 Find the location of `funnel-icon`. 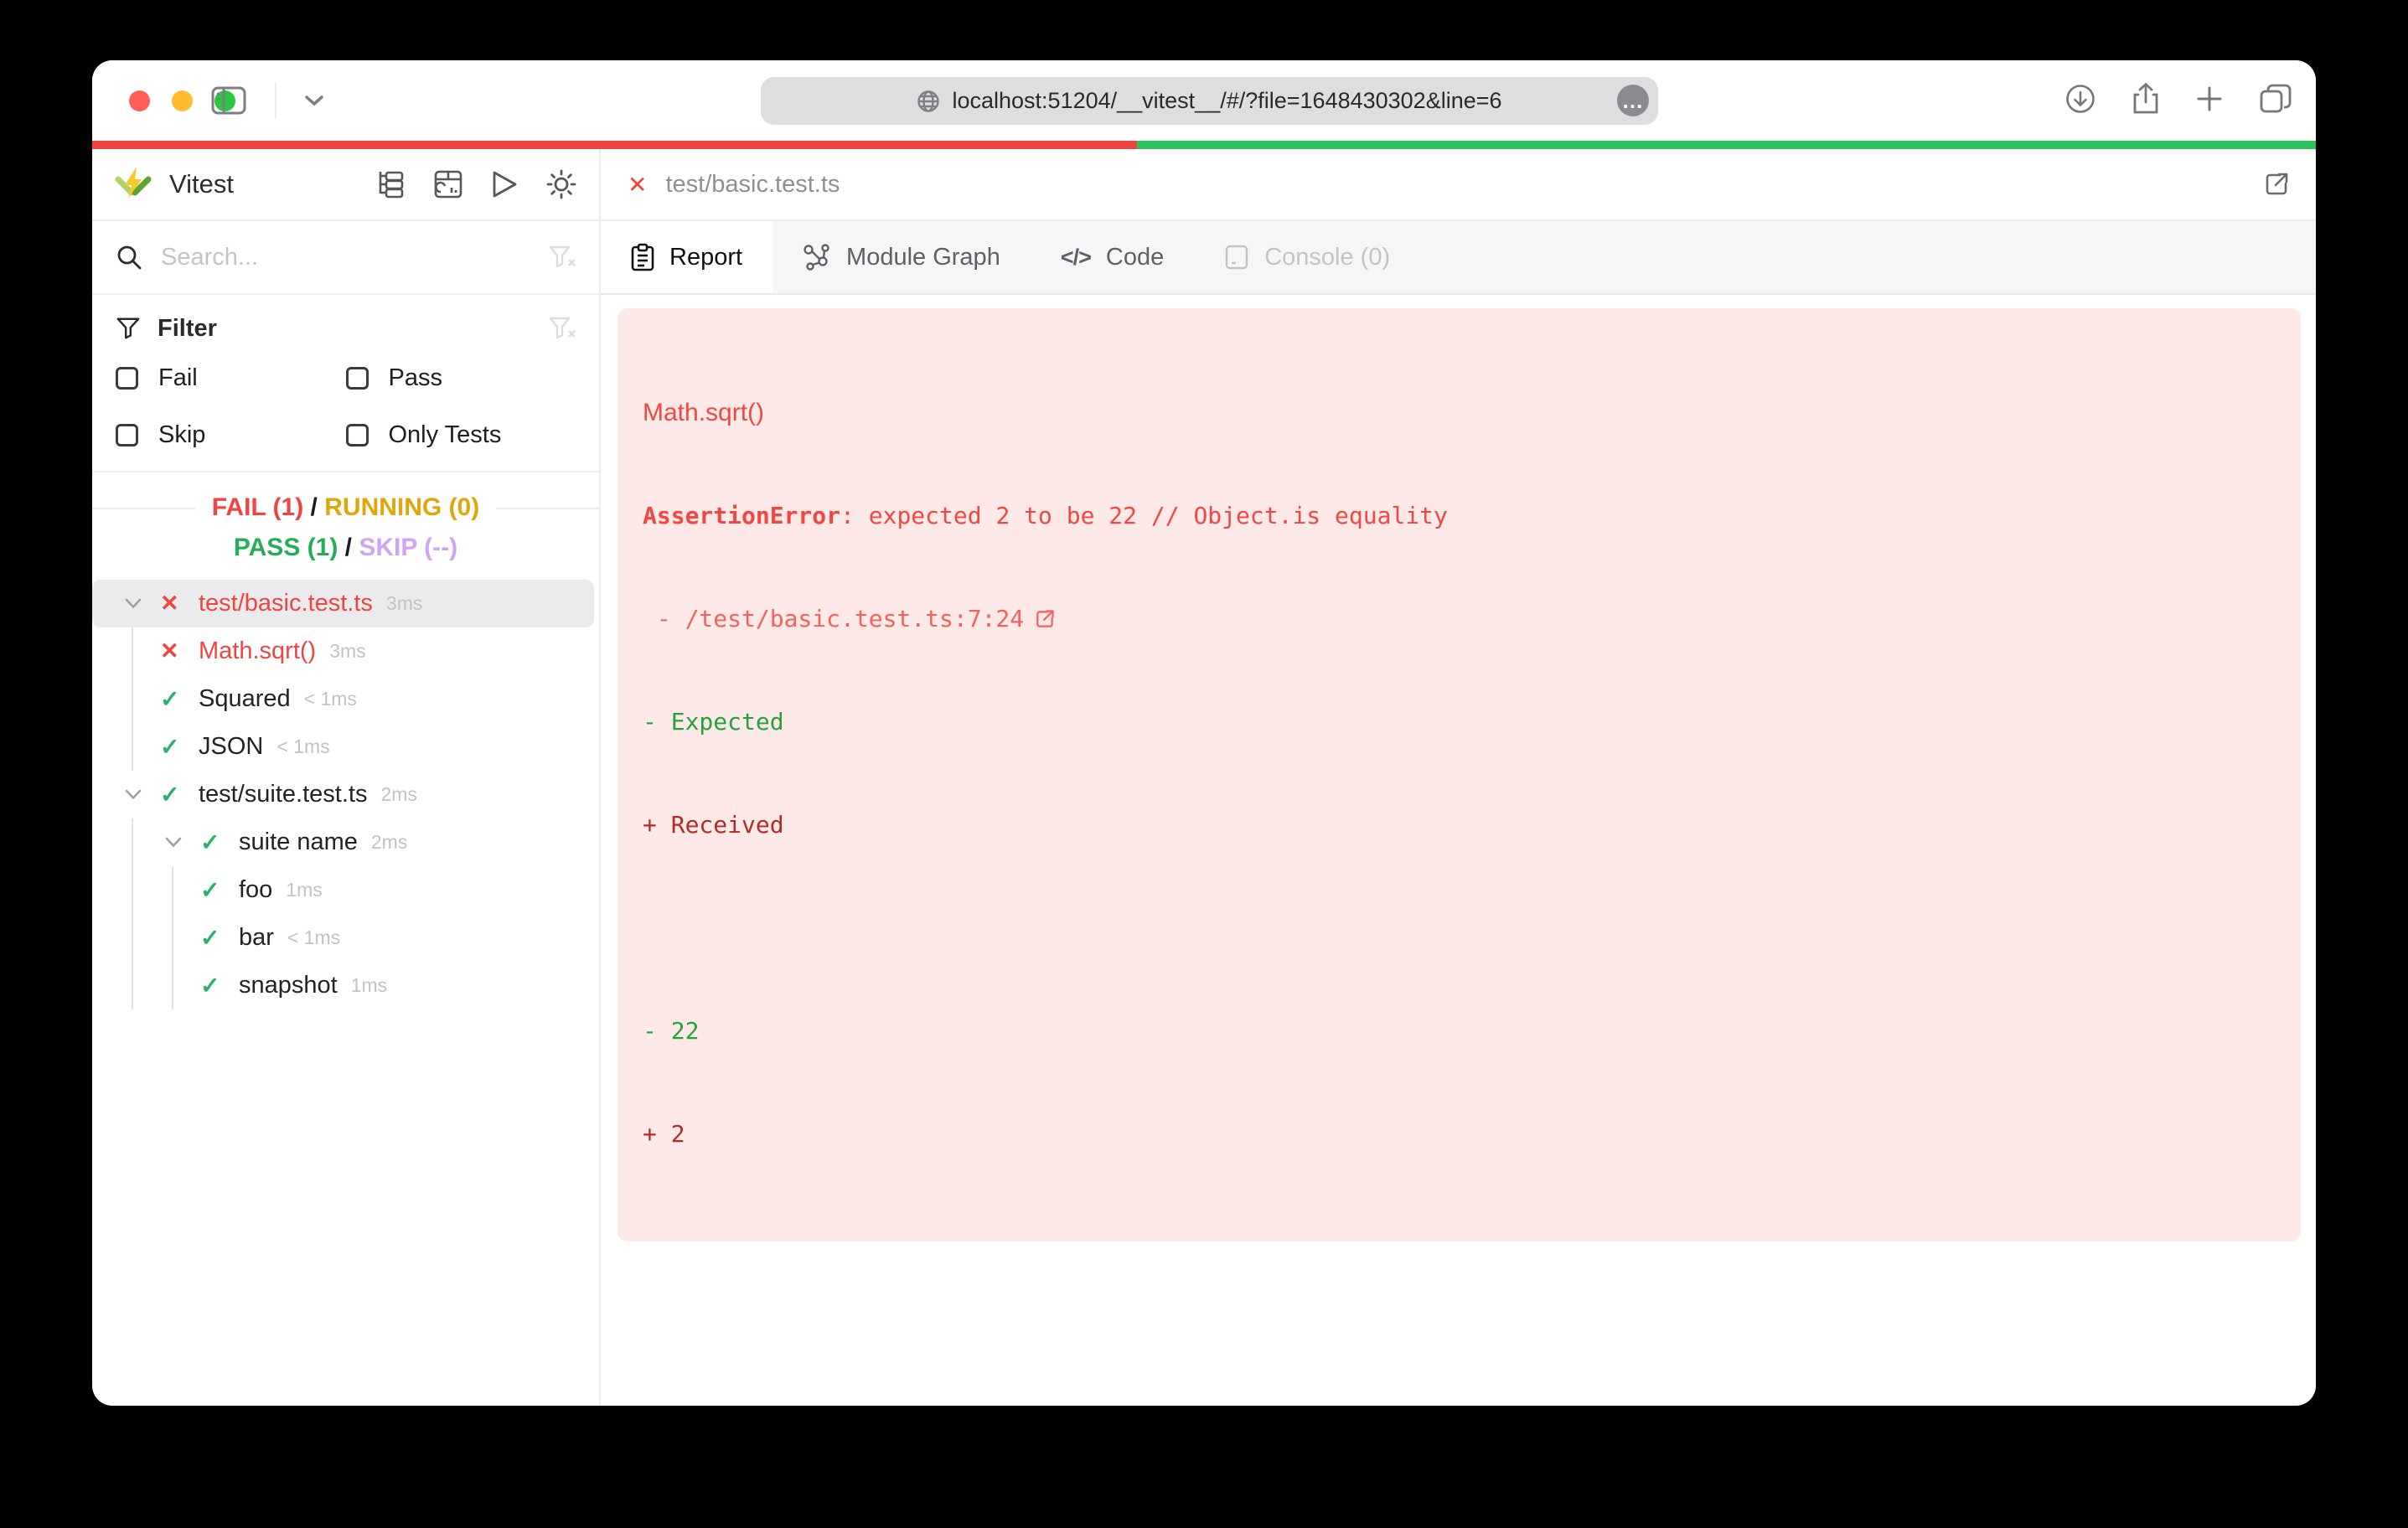

funnel-icon is located at coordinates (128, 328).